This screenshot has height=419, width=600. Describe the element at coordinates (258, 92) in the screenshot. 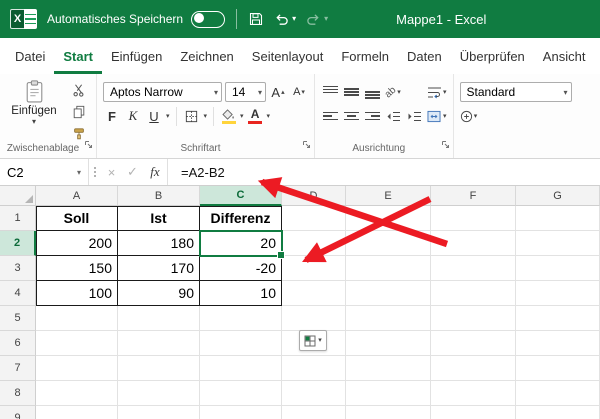

I see `font-size-dropdown-icon: ▾` at that location.